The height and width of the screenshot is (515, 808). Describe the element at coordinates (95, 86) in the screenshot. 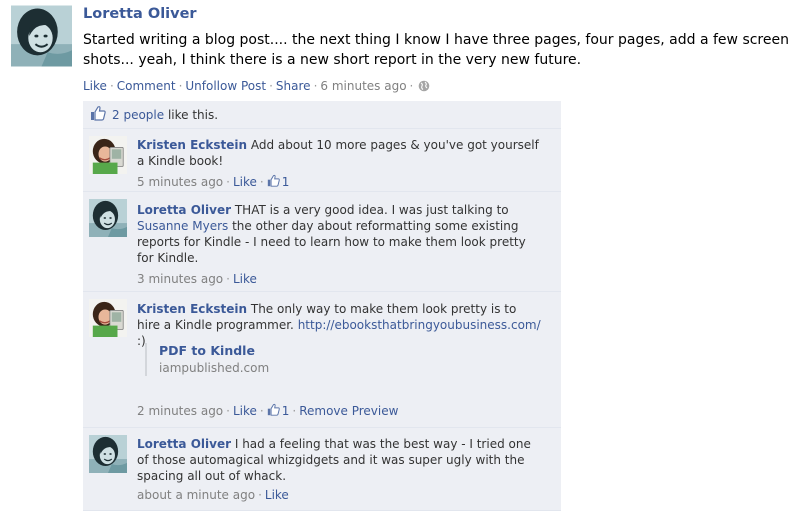

I see `post-like-link: Like` at that location.